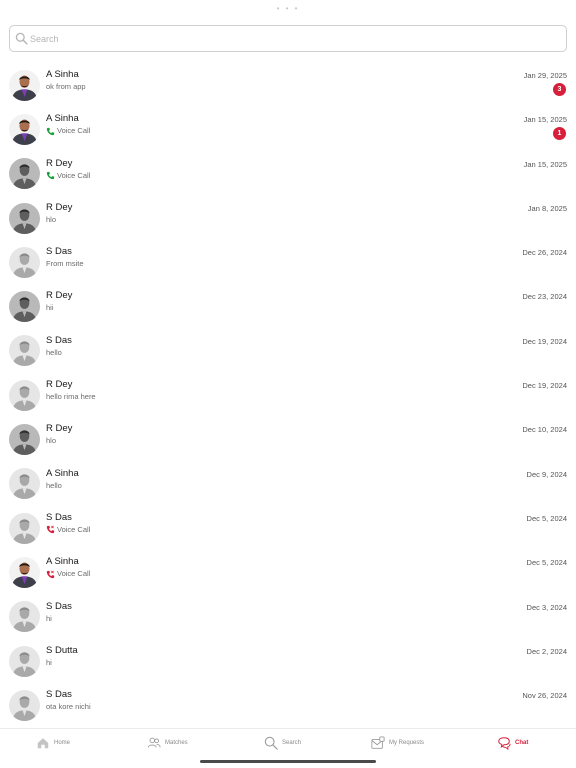 The width and height of the screenshot is (576, 768). Describe the element at coordinates (288, 351) in the screenshot. I see `chat-row: S Das hello Dec 19, 2024` at that location.